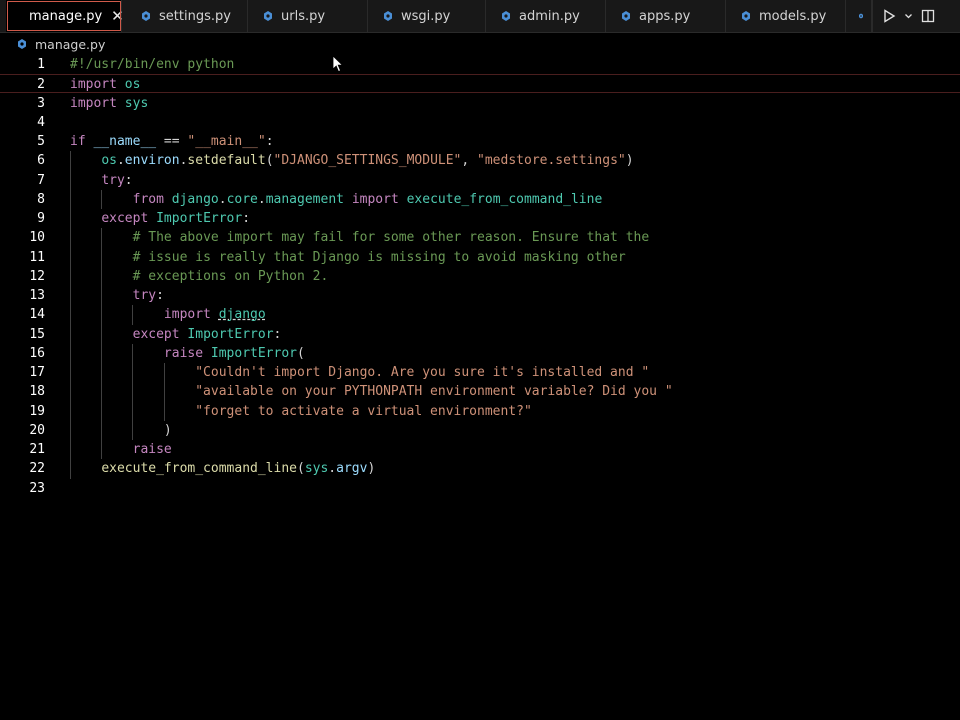 The width and height of the screenshot is (960, 720). What do you see at coordinates (22, 84) in the screenshot?
I see `line-number: 2` at bounding box center [22, 84].